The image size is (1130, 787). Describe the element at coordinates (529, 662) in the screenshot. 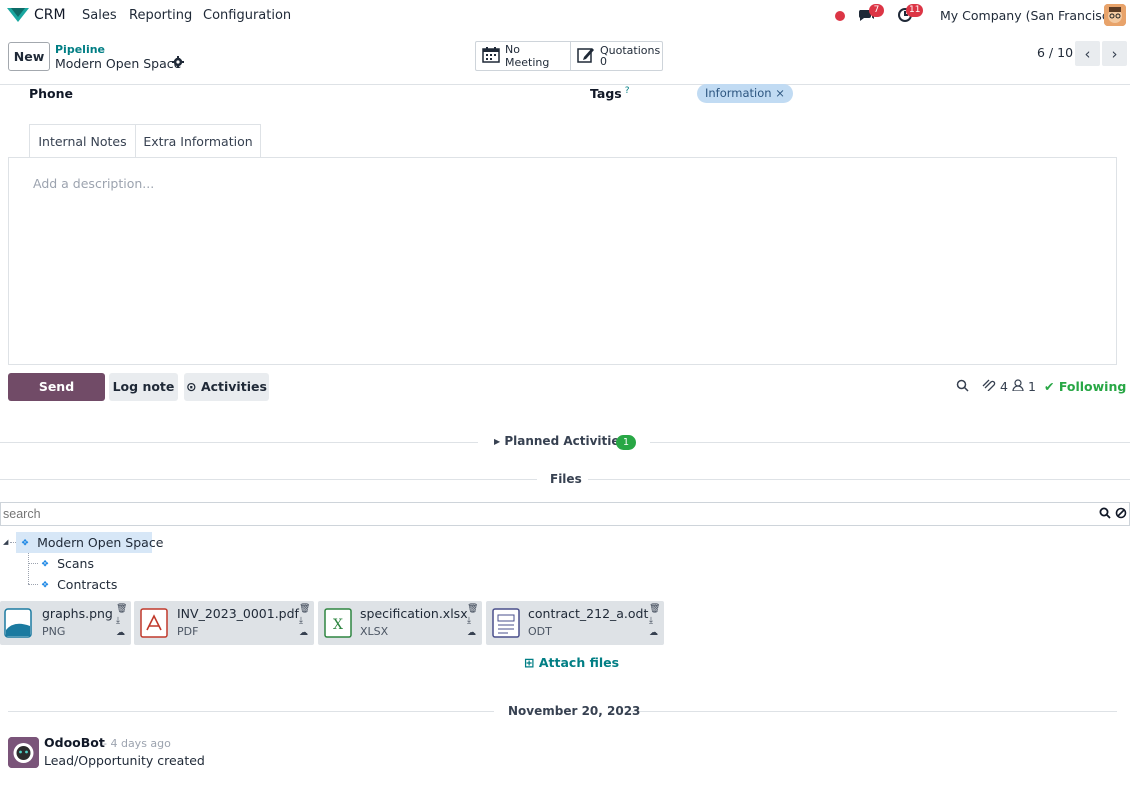

I see `plus-square-icon: ⊞` at that location.